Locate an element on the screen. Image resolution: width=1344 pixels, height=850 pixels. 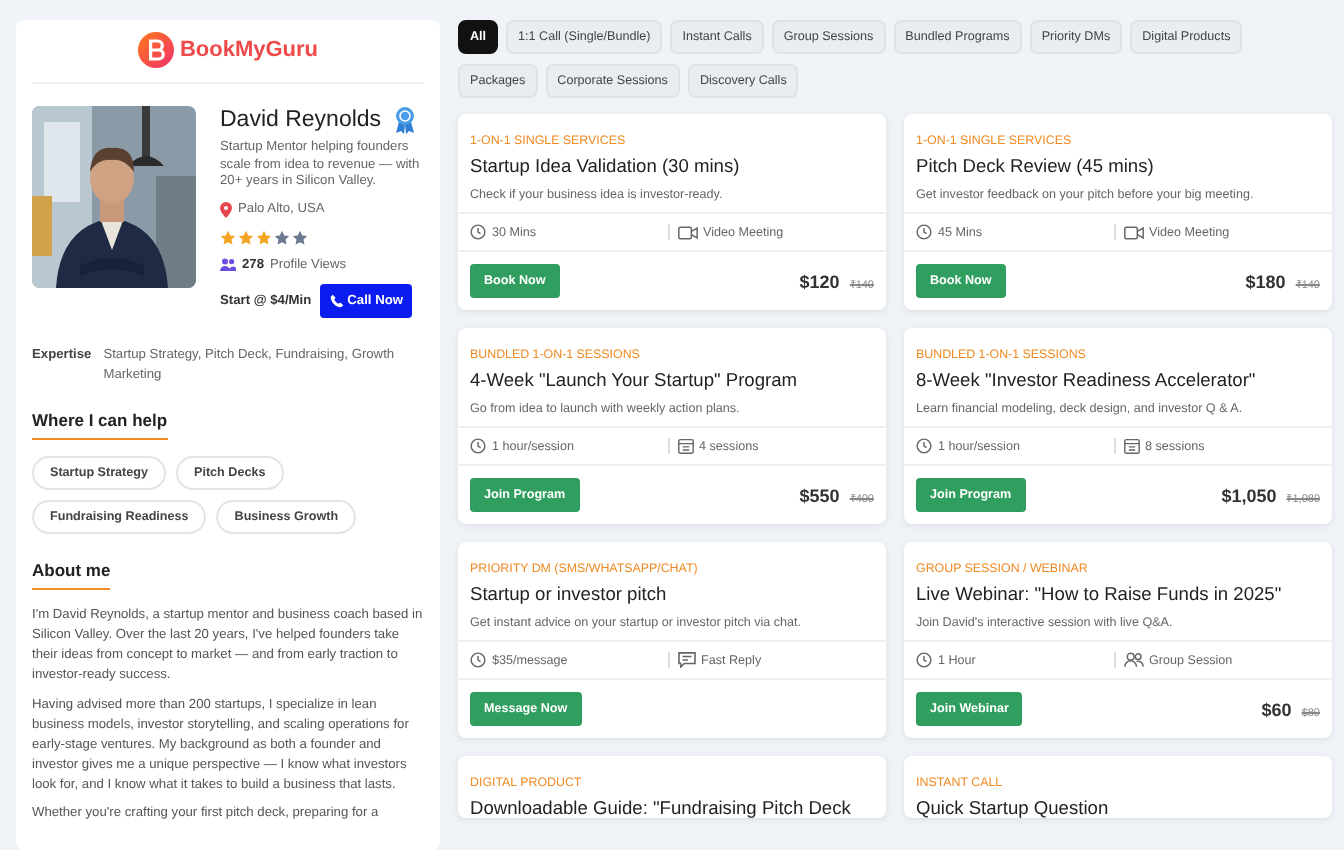
price: $1,050 is located at coordinates (1249, 495).